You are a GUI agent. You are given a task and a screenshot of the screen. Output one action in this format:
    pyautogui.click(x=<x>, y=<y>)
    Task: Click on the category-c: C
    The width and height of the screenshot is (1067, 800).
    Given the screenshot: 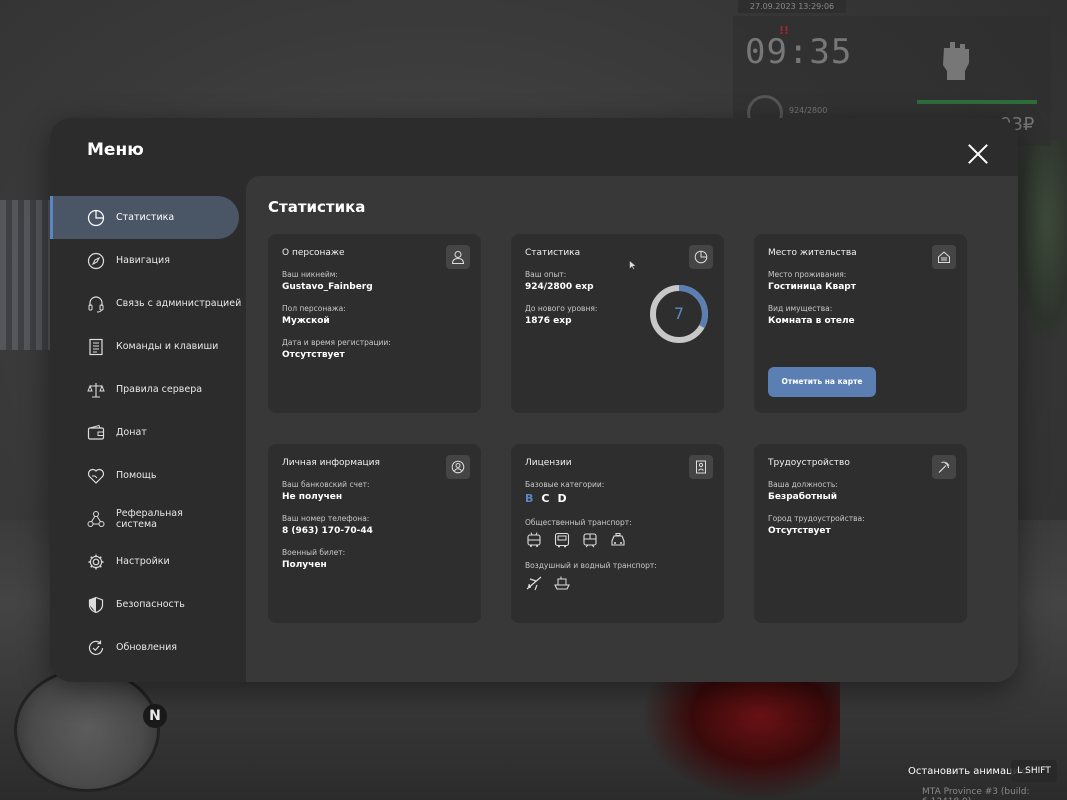 What is the action you would take?
    pyautogui.click(x=545, y=498)
    